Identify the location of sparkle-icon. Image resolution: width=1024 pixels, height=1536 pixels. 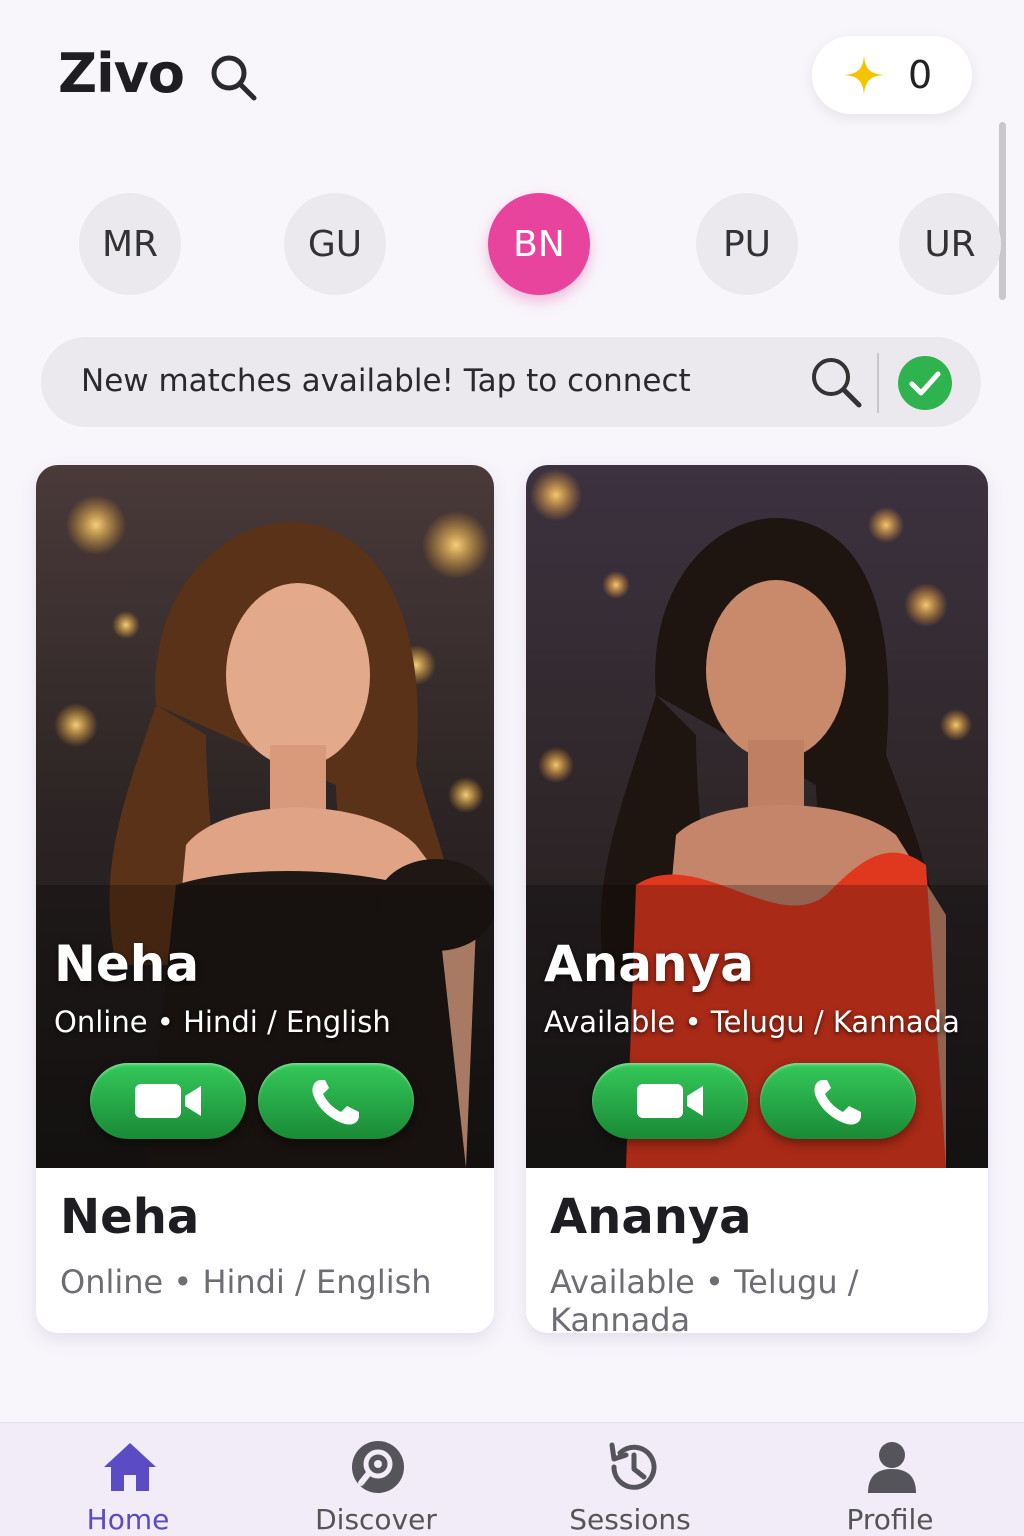
(864, 75).